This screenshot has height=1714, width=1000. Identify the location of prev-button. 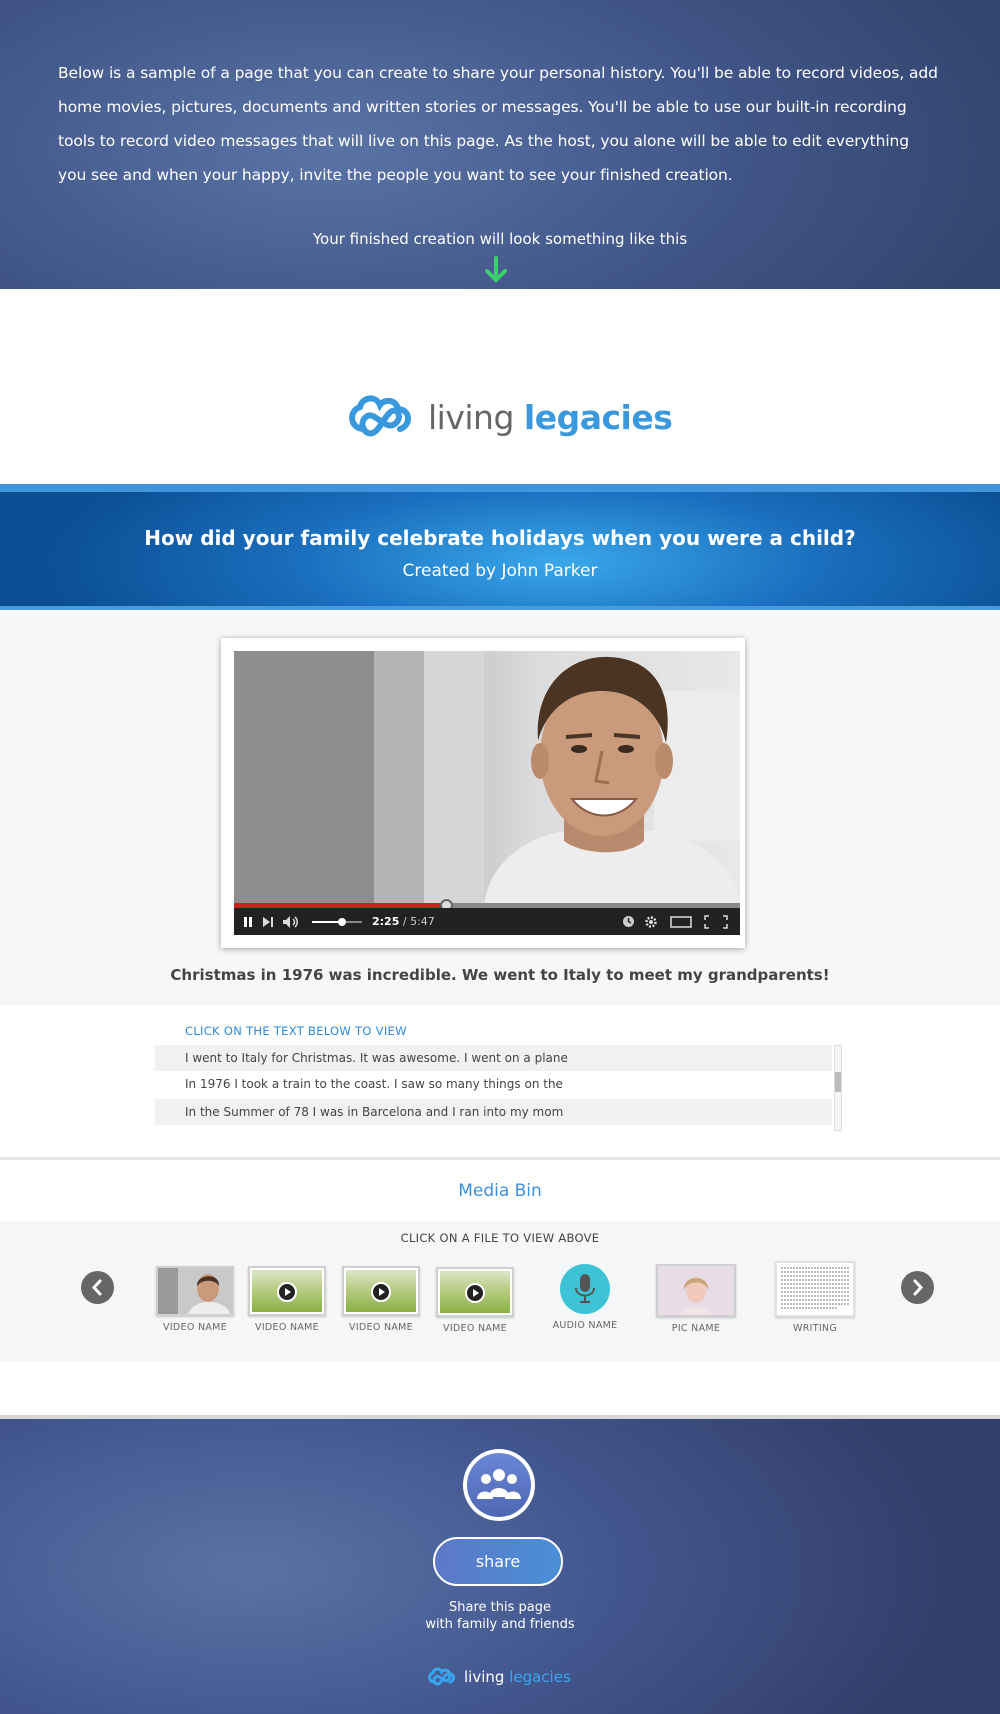
(97, 1287).